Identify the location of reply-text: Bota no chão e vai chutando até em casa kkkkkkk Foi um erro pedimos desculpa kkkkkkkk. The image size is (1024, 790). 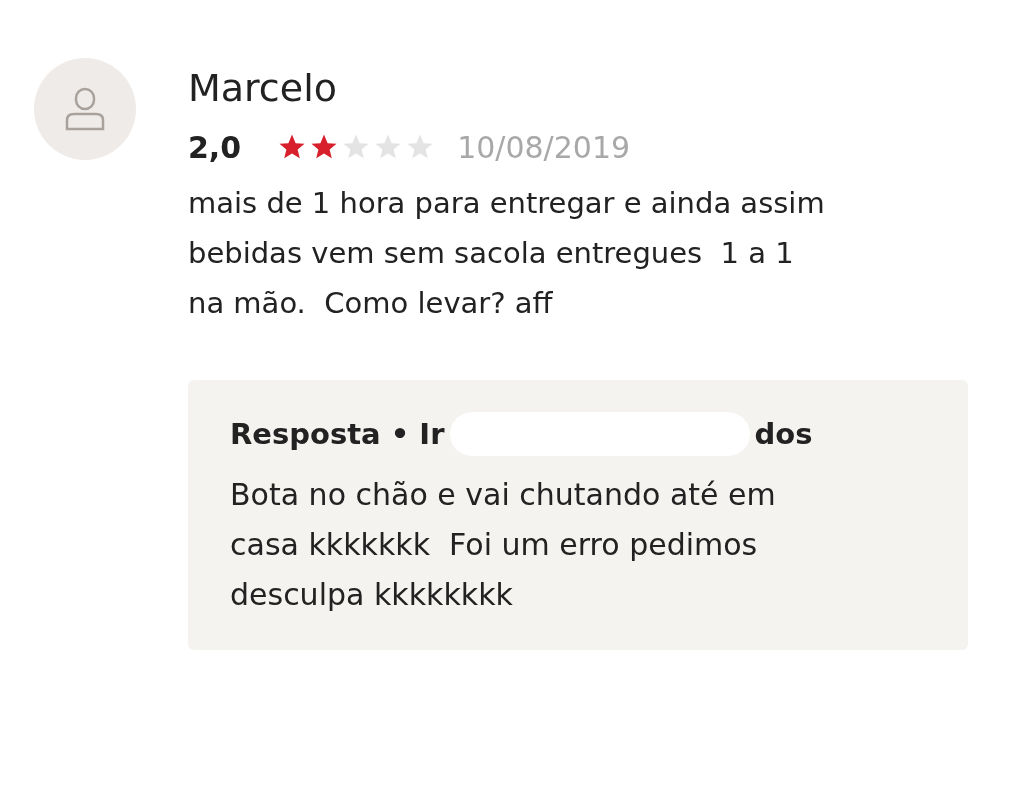
(503, 545).